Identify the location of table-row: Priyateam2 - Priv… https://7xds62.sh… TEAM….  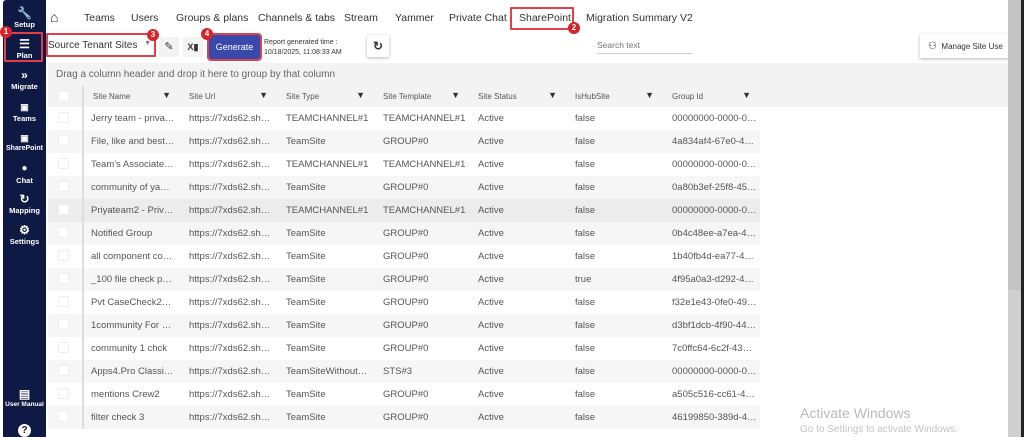
(404, 210).